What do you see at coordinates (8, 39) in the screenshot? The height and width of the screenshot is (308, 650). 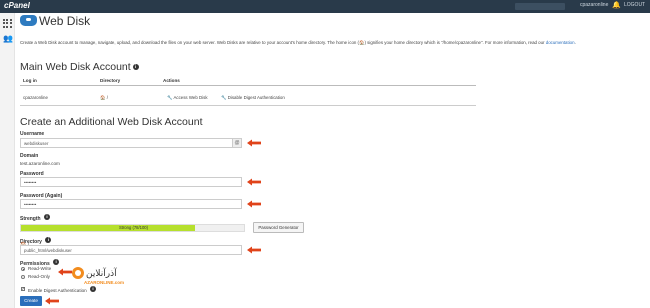 I see `users-icon: 👥` at bounding box center [8, 39].